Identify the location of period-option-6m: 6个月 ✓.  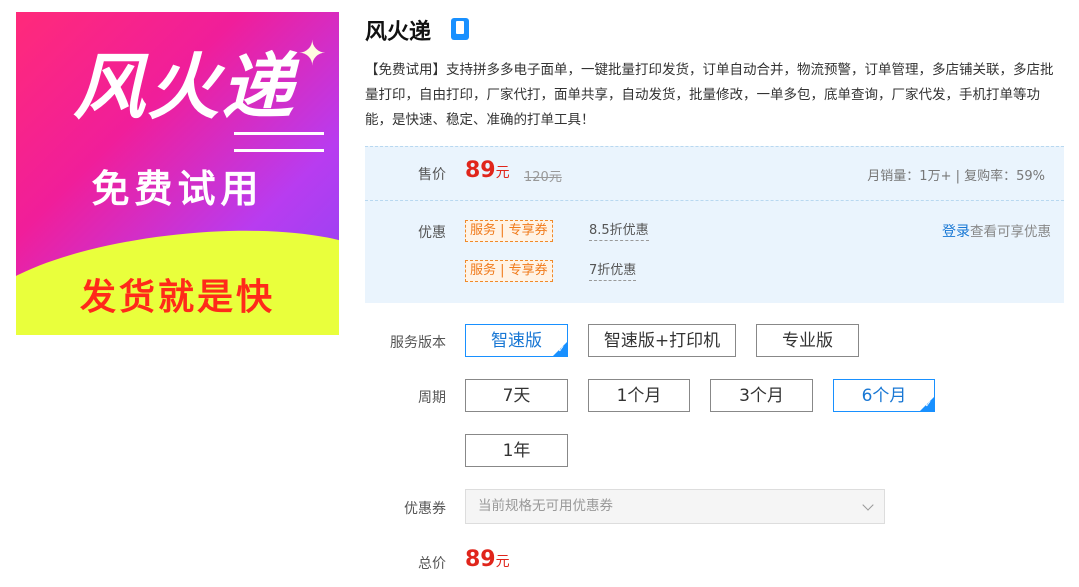
(884, 395).